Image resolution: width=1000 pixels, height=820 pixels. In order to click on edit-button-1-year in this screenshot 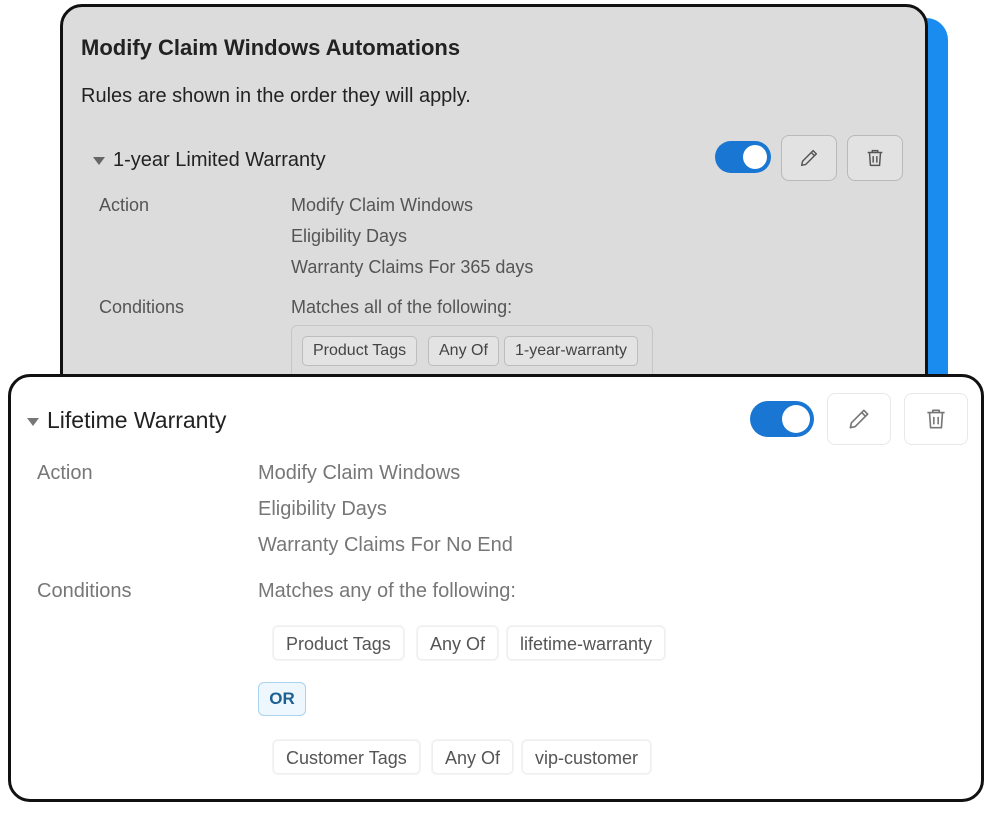, I will do `click(809, 158)`.